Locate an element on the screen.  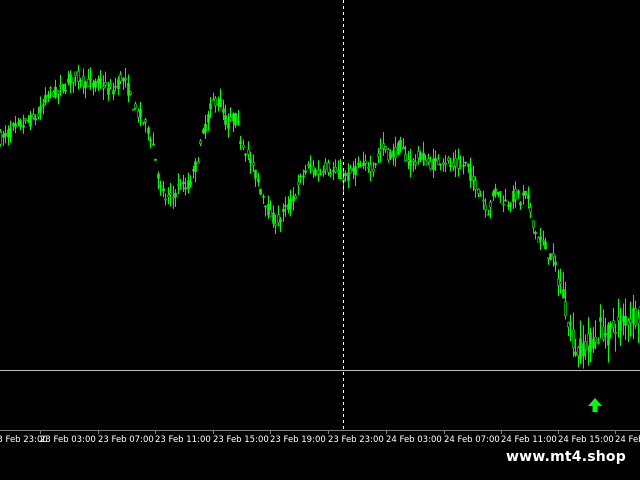
watermark-text: www.mt4.shop is located at coordinates (566, 457).